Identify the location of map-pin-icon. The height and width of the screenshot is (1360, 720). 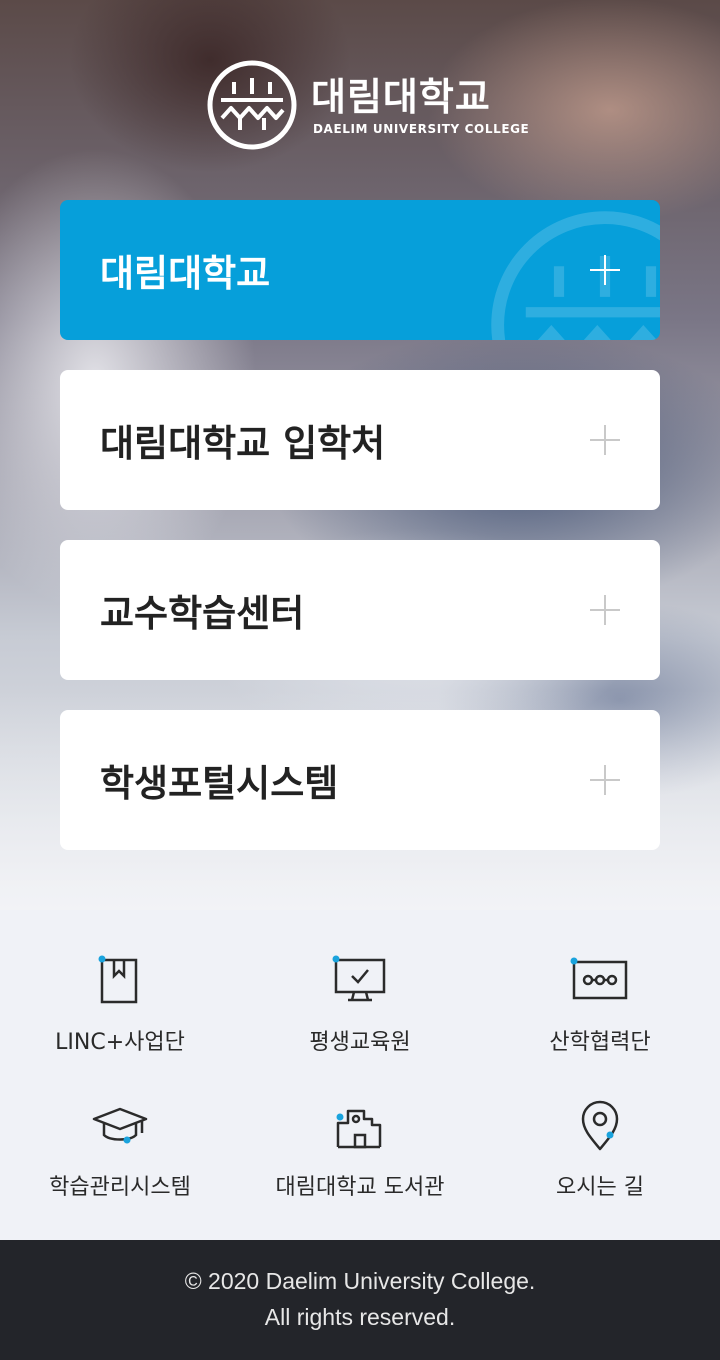
(600, 1125).